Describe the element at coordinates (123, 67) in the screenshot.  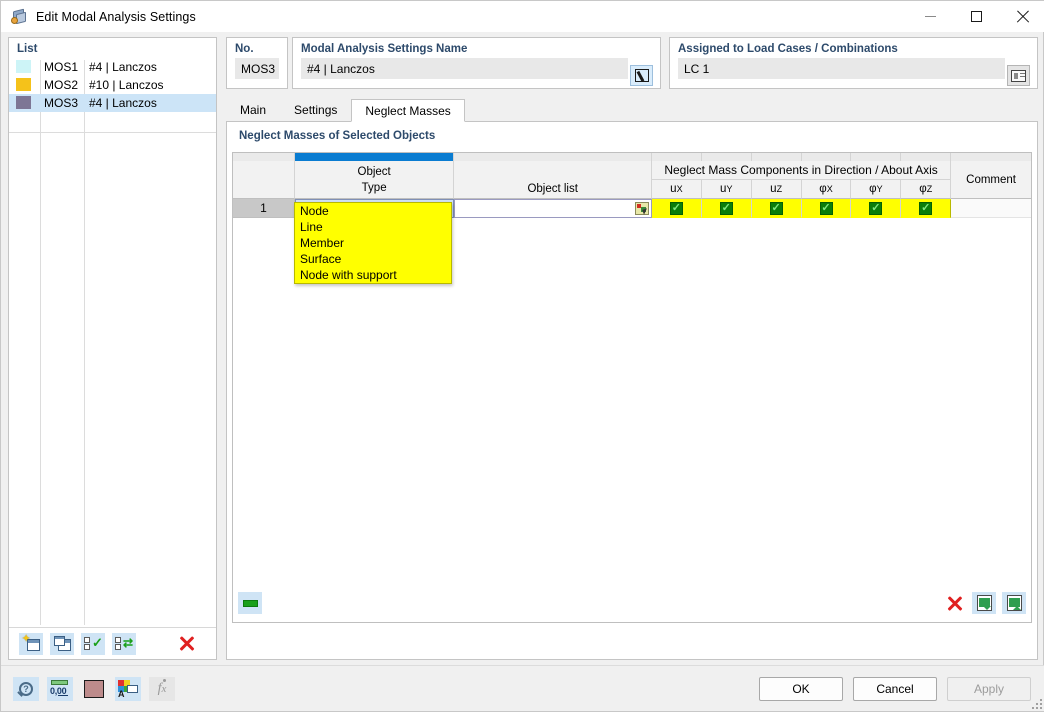
I see `list-item-name: #4 | Lanczos` at that location.